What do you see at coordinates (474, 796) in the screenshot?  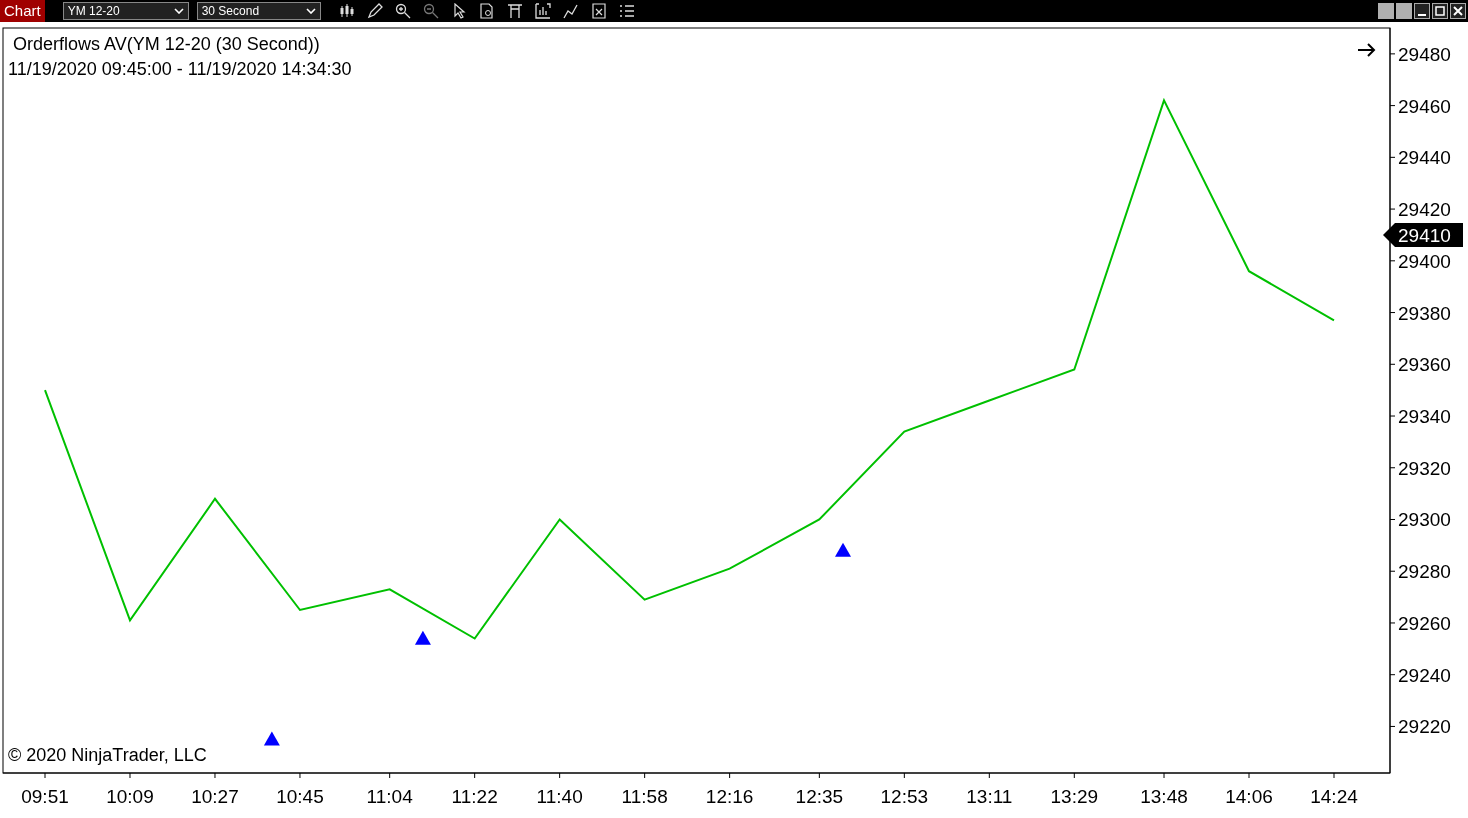 I see `time-tick-label: 11:22` at bounding box center [474, 796].